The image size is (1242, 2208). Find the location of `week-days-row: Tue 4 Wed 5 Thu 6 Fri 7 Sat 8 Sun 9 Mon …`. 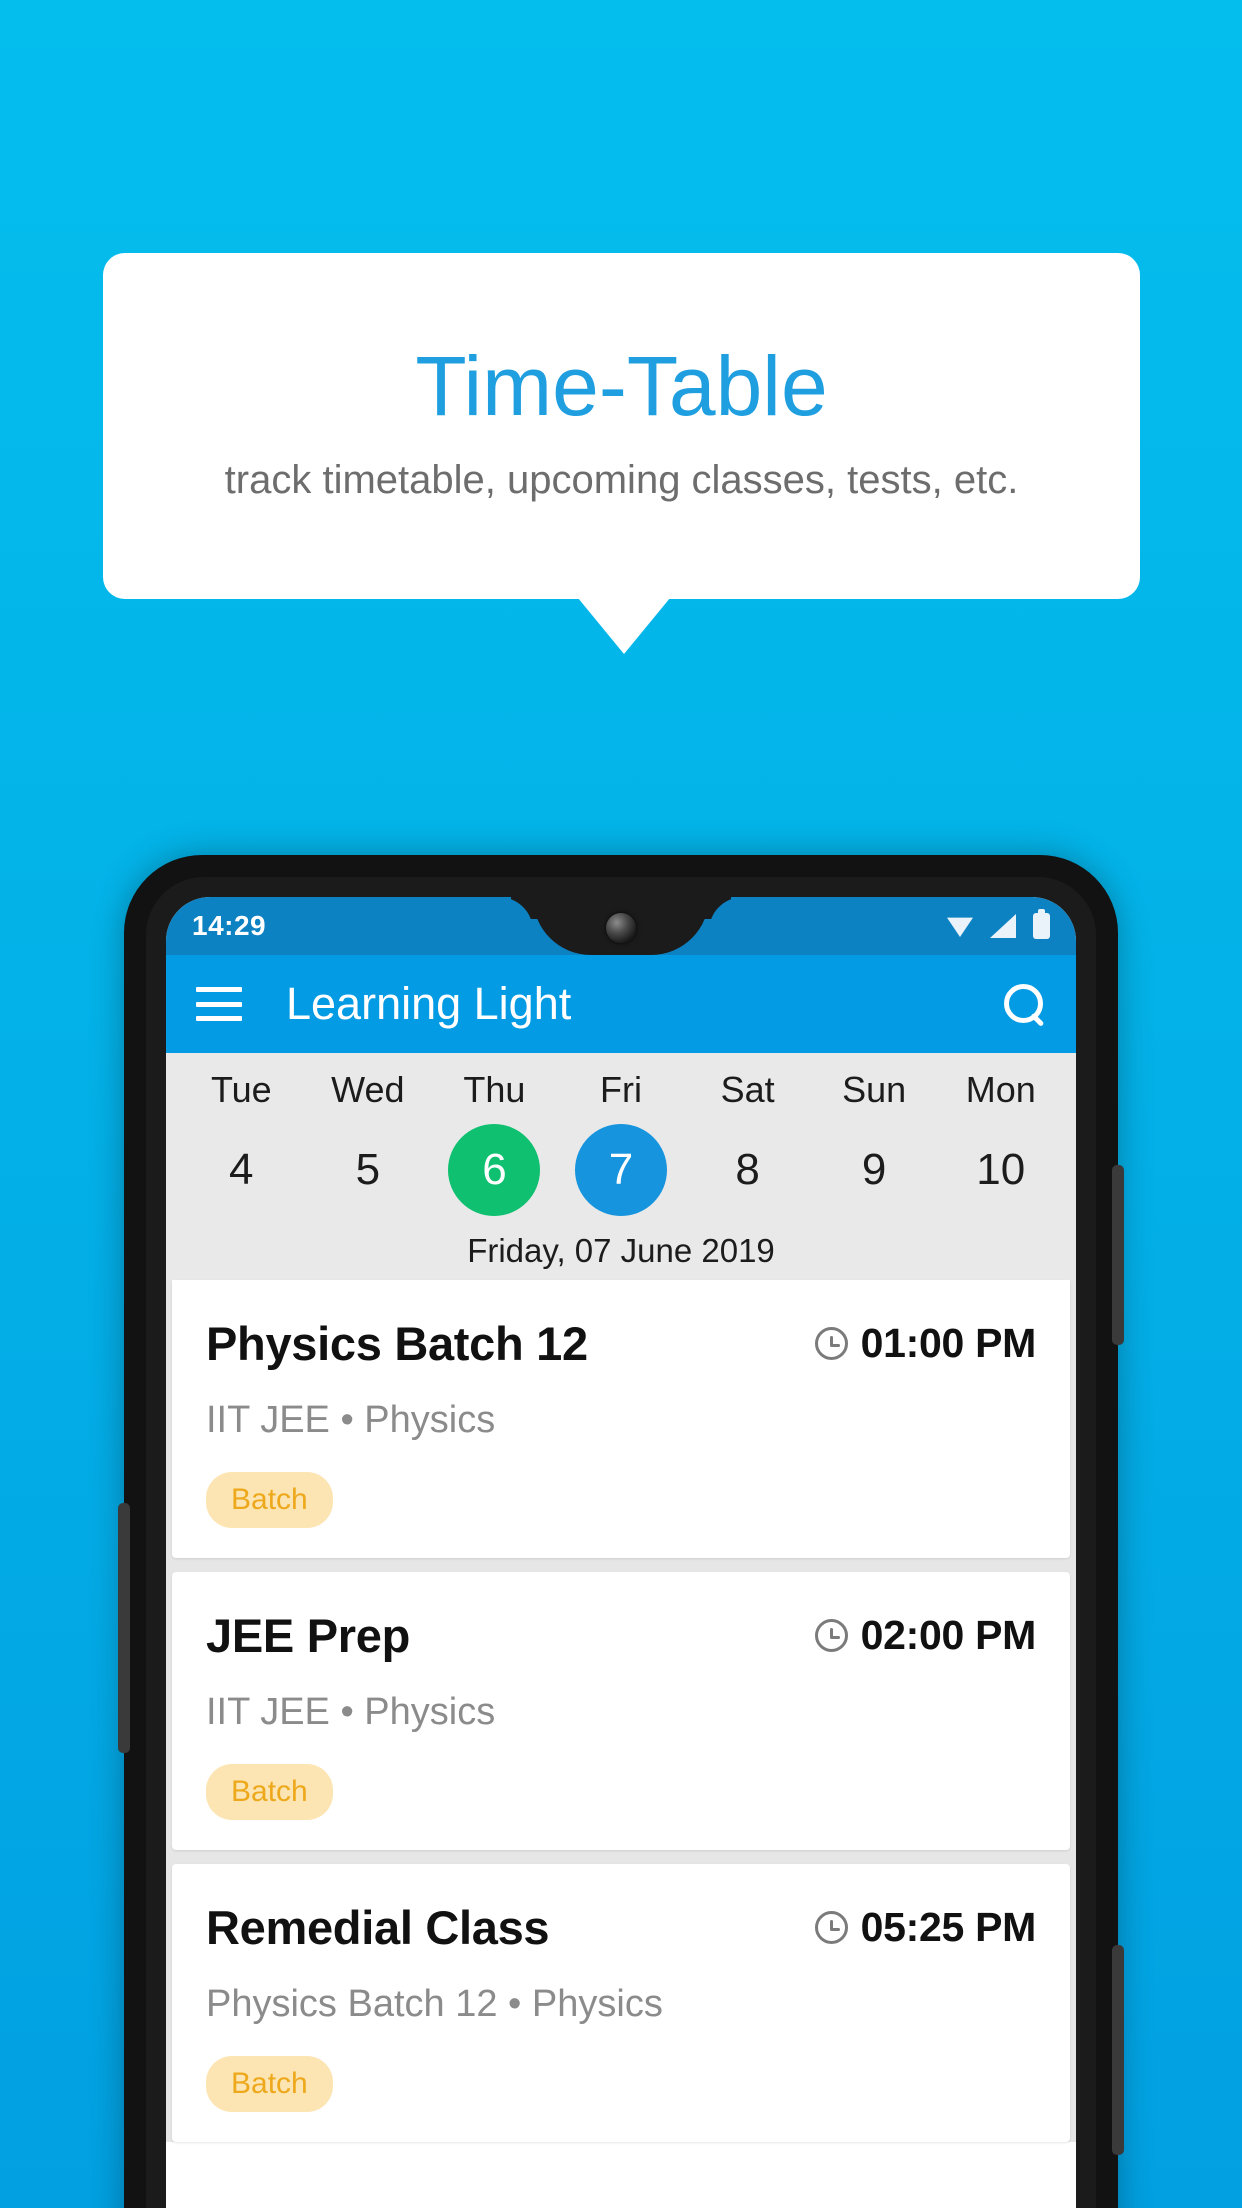

week-days-row: Tue 4 Wed 5 Thu 6 Fri 7 Sat 8 Sun 9 Mon … is located at coordinates (621, 1141).